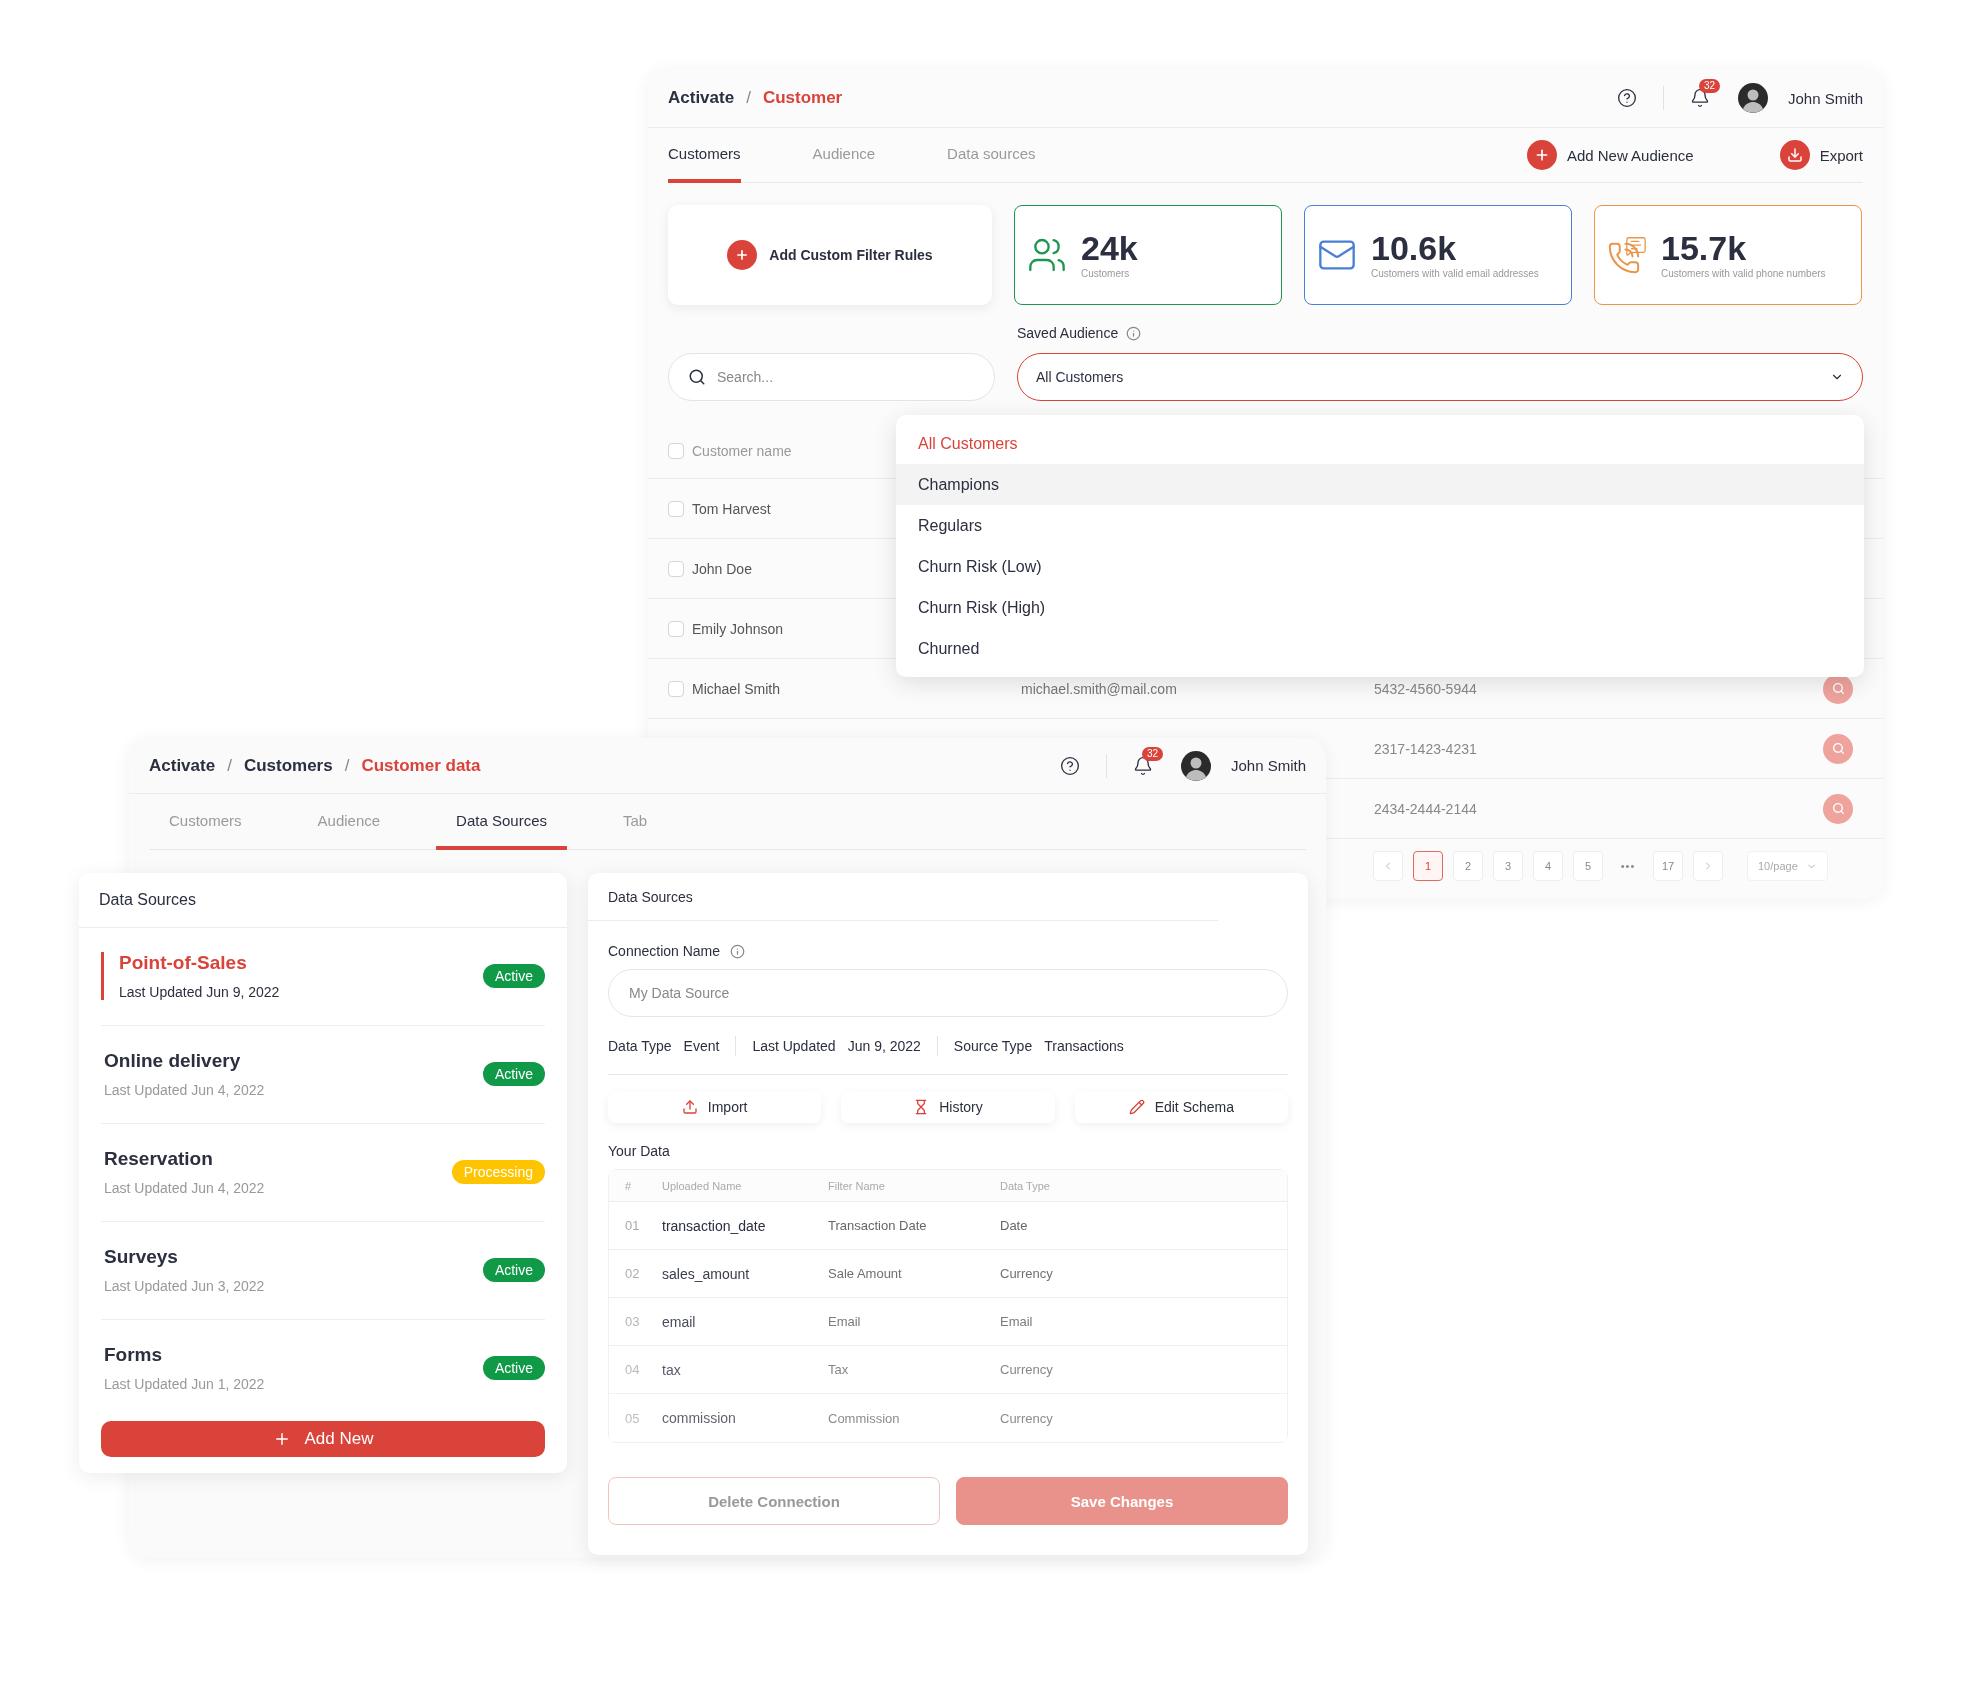  I want to click on table-cell: John Doe, so click(722, 568).